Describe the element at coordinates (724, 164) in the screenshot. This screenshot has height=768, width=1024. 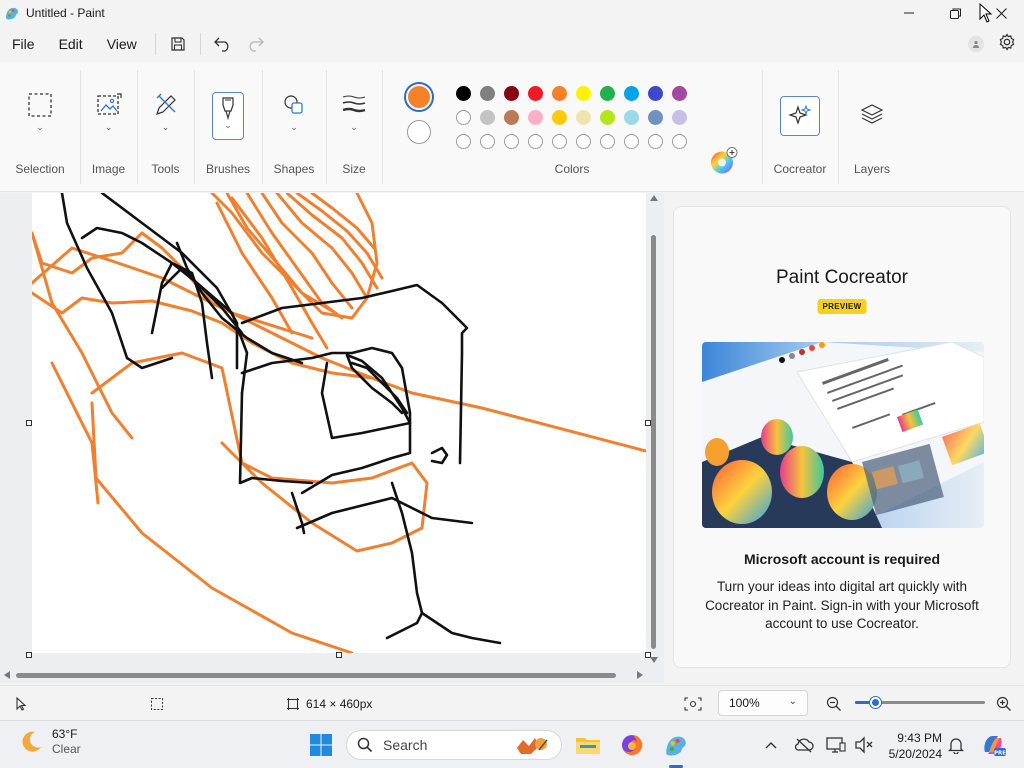
I see `edit-colors-button` at that location.